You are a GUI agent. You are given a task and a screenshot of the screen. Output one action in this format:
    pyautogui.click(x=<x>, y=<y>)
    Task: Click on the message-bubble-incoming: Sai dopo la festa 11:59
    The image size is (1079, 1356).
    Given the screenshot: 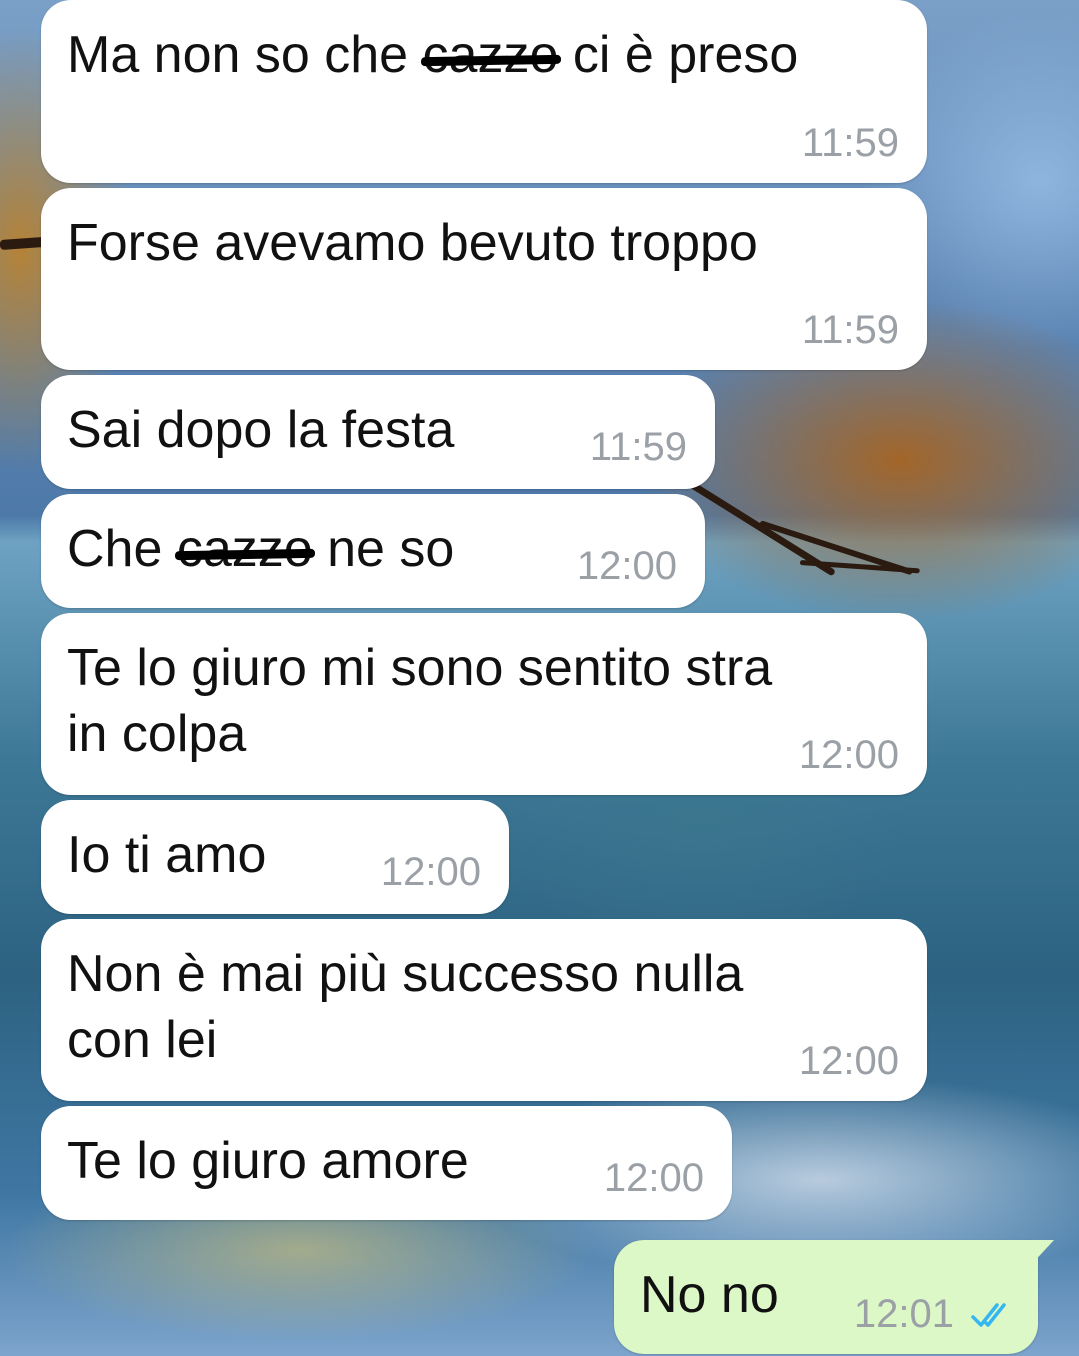 What is the action you would take?
    pyautogui.click(x=378, y=432)
    